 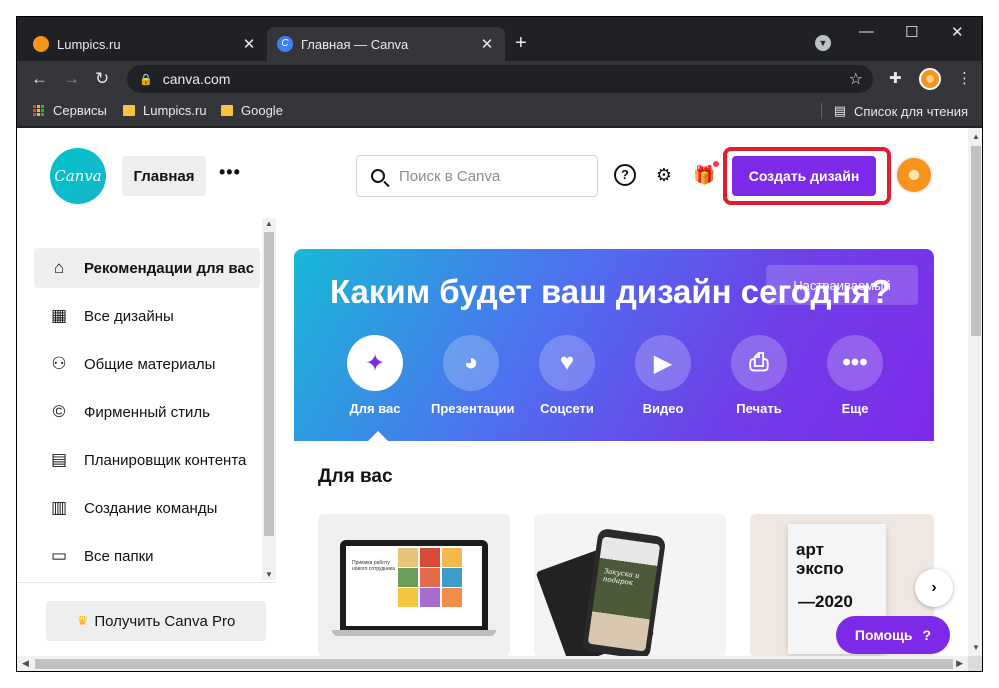 I want to click on bookmark-star-icon: ☆, so click(x=856, y=79).